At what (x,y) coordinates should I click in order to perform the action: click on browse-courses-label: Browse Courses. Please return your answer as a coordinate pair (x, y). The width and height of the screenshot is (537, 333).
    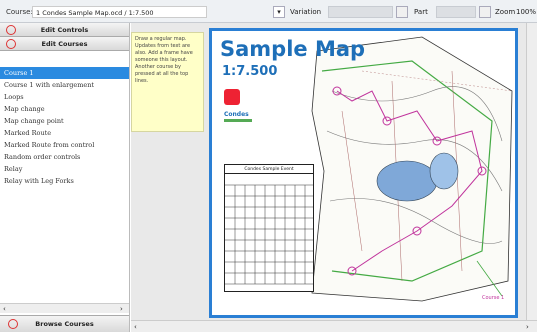
    Looking at the image, I should click on (64, 324).